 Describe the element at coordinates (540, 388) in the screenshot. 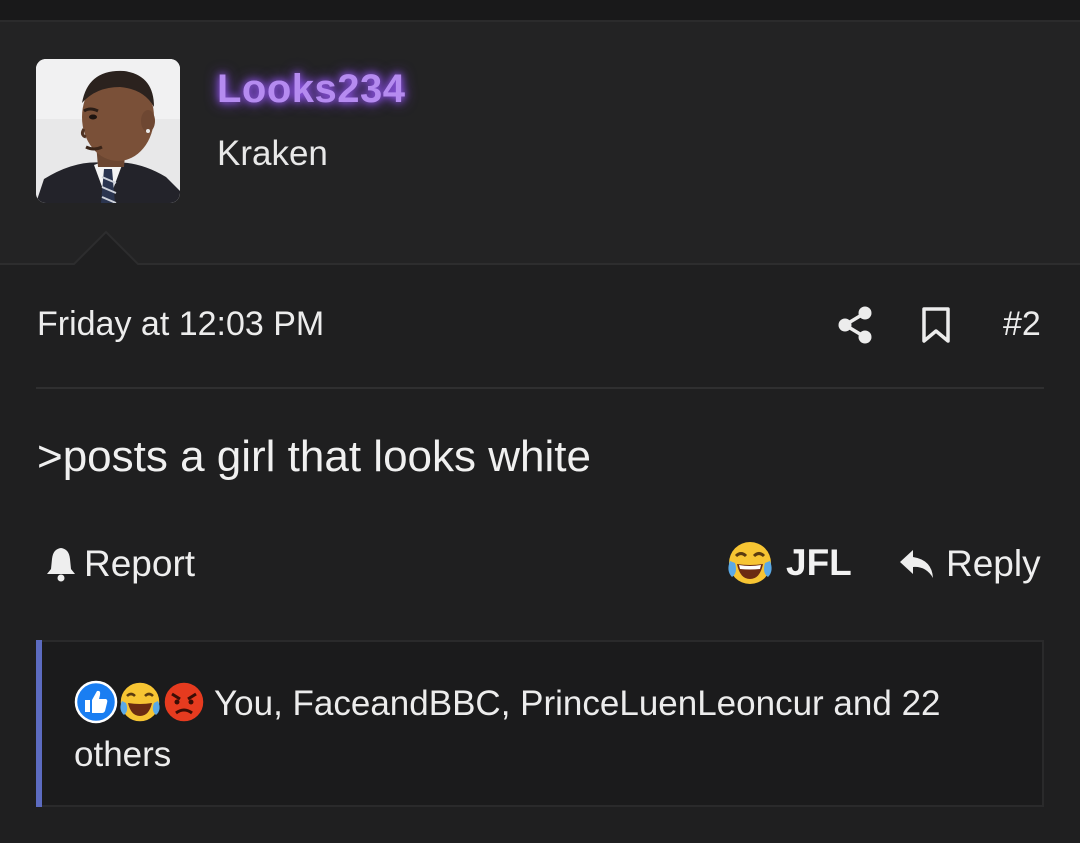

I see `meta-divider` at that location.